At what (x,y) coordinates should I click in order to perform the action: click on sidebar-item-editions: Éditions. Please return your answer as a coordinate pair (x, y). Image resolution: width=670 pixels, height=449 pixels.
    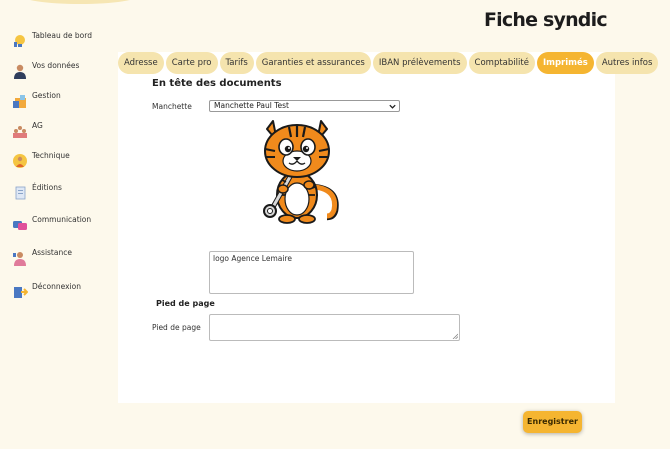
    Looking at the image, I should click on (37, 192).